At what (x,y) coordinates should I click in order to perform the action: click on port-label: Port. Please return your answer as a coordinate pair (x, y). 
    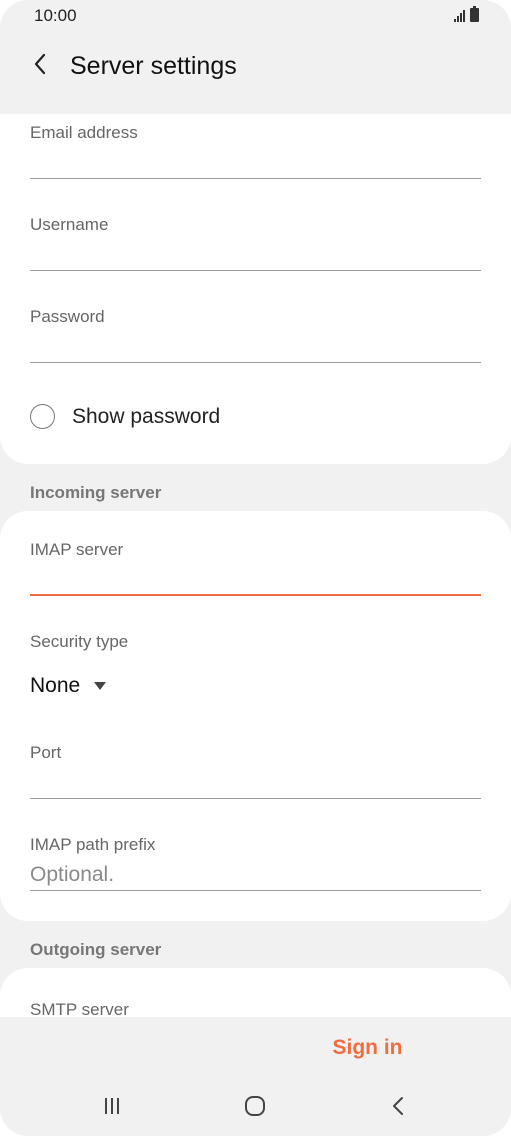
    Looking at the image, I should click on (46, 752).